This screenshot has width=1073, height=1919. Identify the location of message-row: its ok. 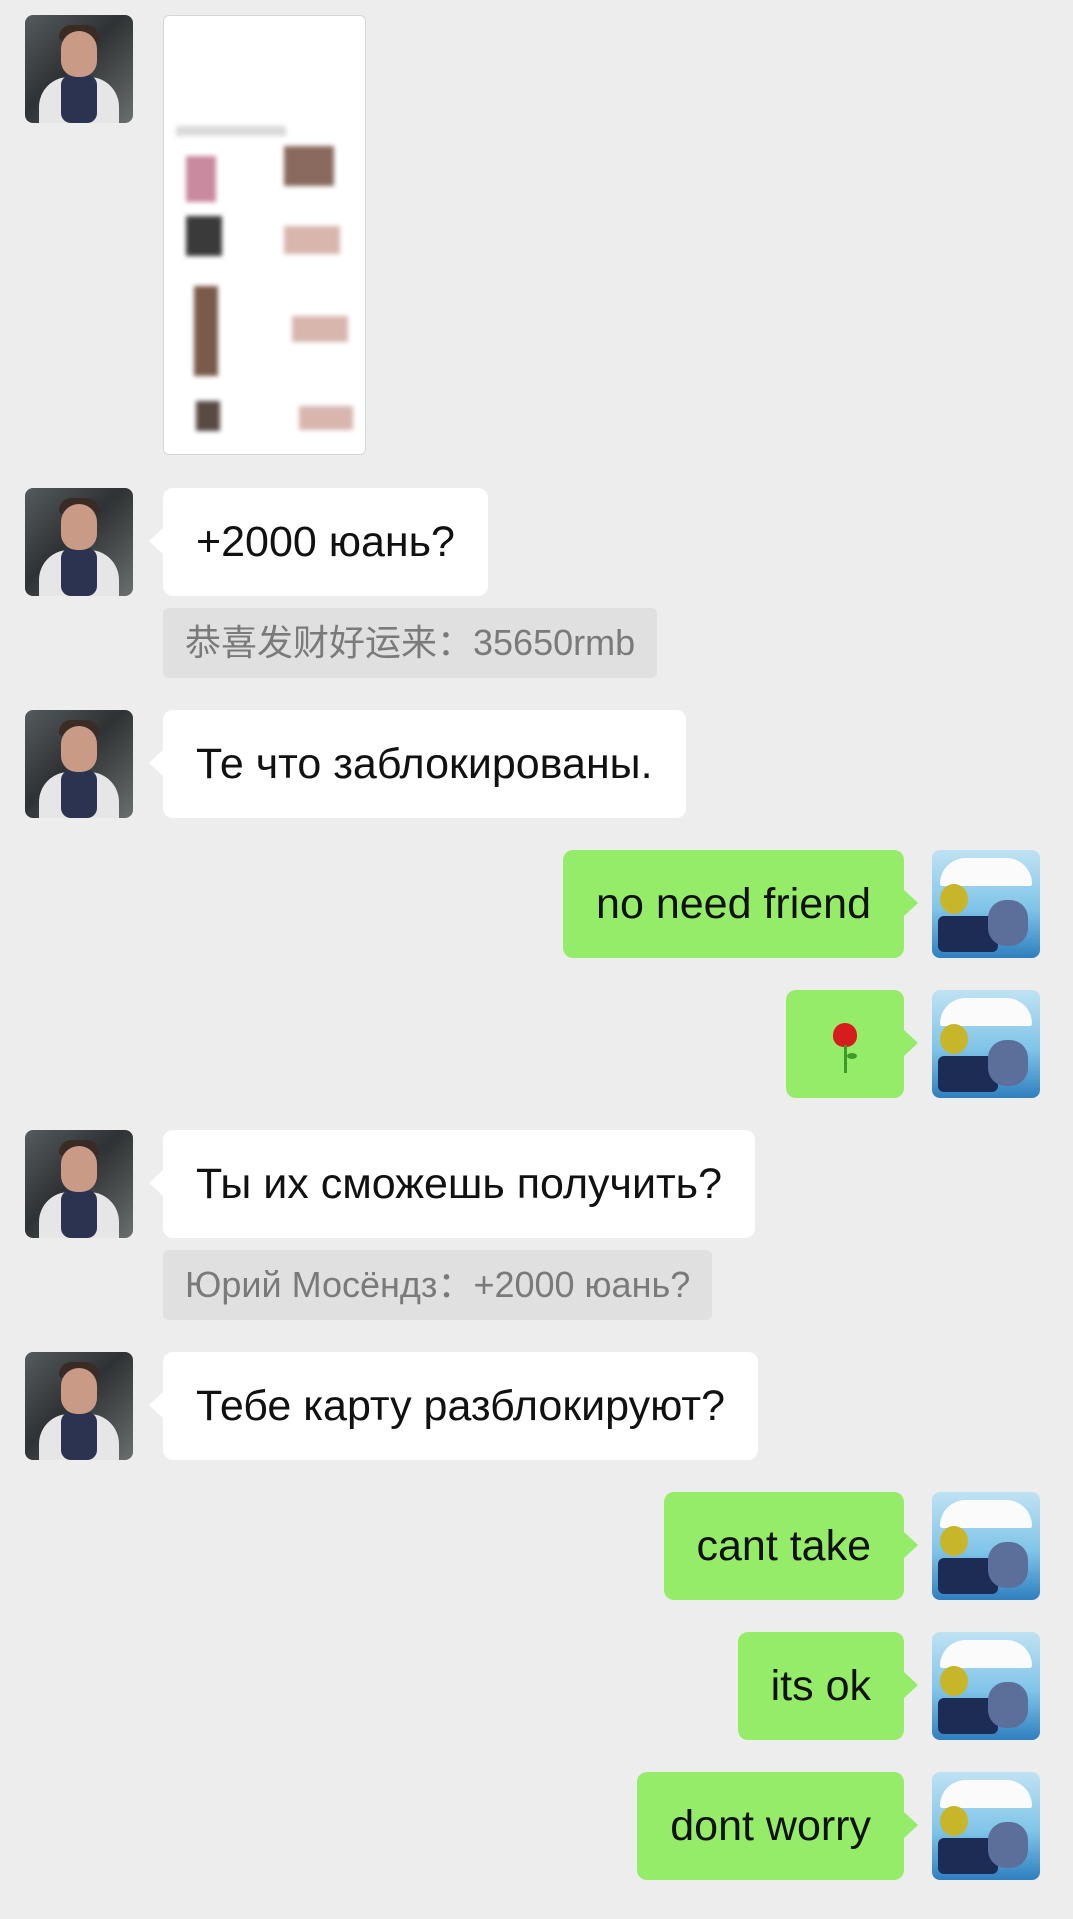
(536, 1686).